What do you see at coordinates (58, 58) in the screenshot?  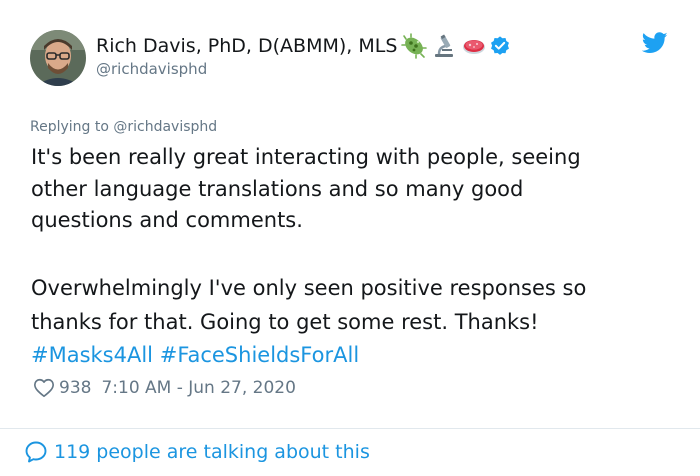 I see `avatar` at bounding box center [58, 58].